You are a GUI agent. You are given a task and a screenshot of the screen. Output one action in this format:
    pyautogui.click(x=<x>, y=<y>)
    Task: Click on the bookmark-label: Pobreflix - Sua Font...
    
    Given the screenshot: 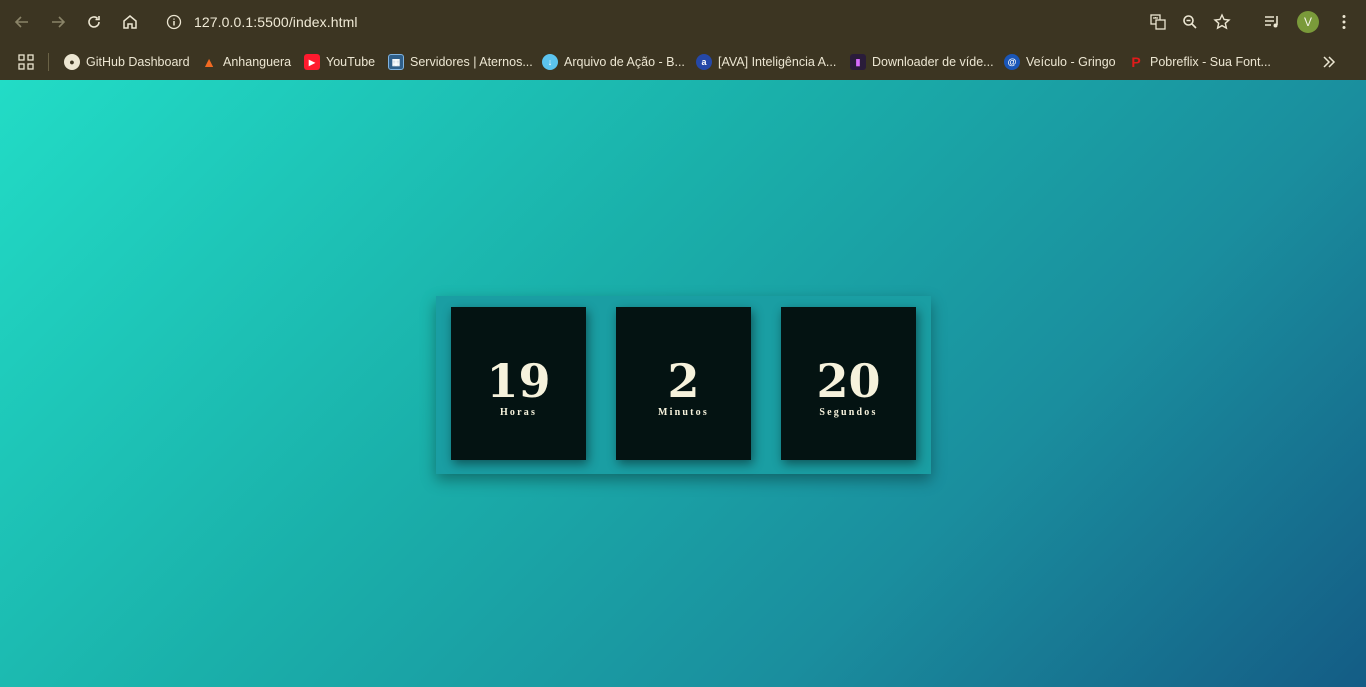 What is the action you would take?
    pyautogui.click(x=1210, y=62)
    